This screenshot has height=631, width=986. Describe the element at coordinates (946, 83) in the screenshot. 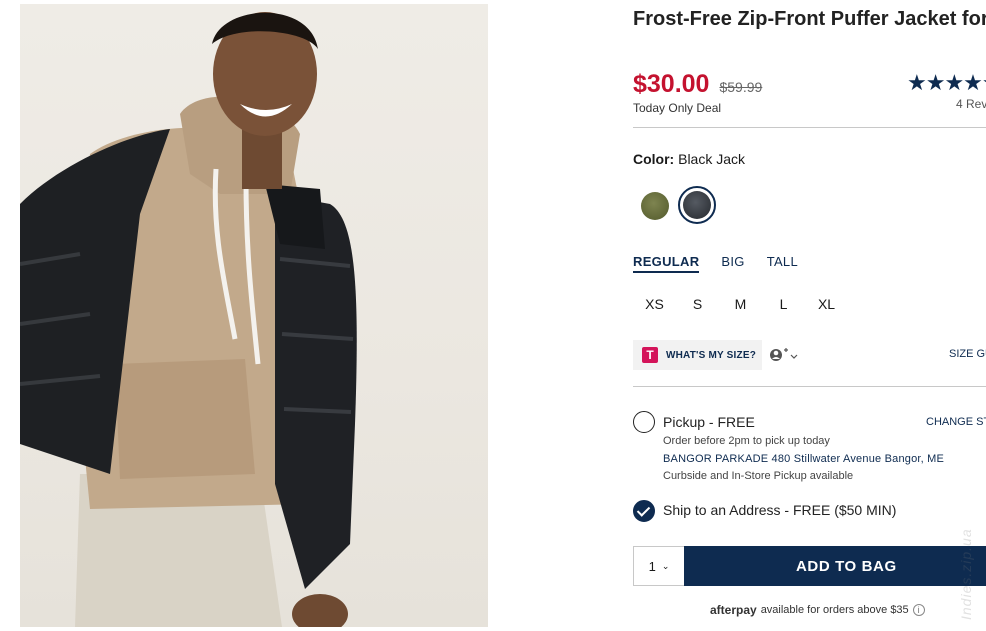

I see `rating-stars: ★★★★★` at that location.